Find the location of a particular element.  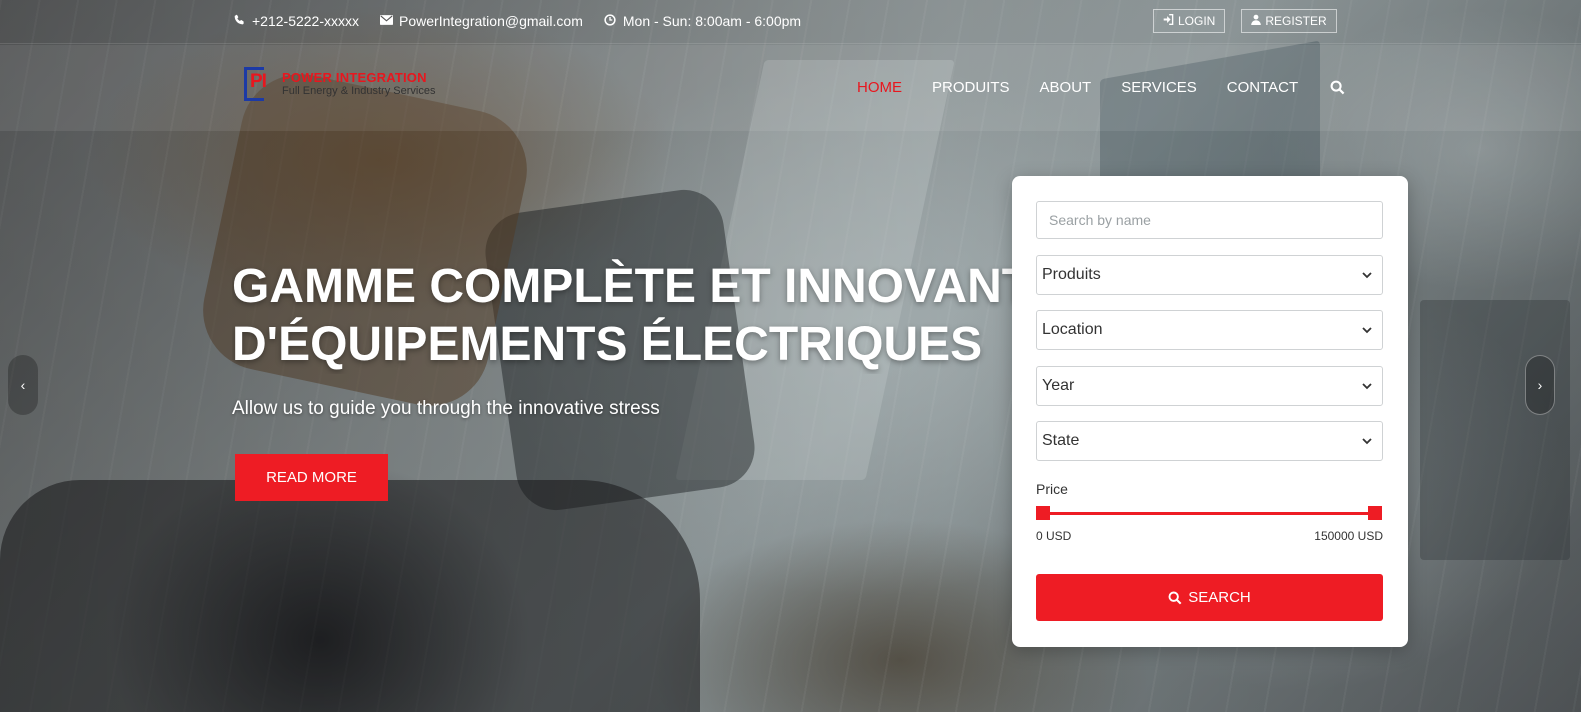

login-button: LOGIN is located at coordinates (1189, 21).